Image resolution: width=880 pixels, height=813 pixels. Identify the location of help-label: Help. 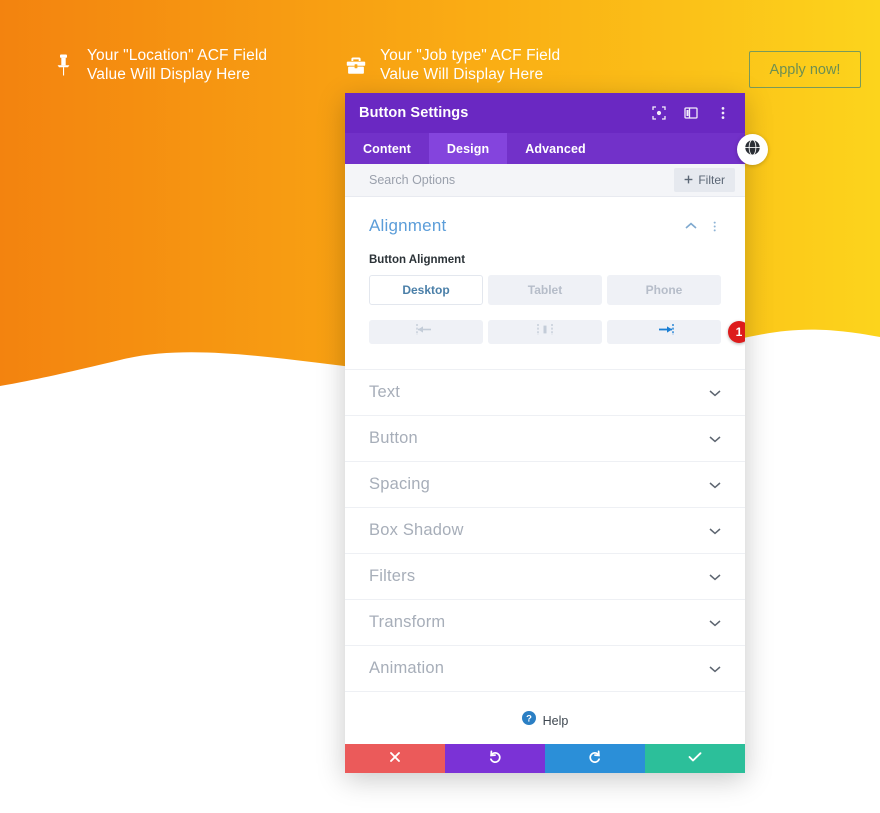
(555, 720).